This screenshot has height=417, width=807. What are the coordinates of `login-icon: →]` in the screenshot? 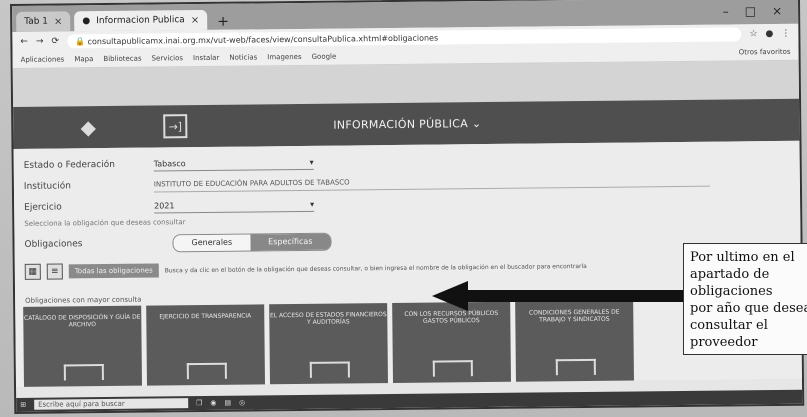 It's located at (175, 126).